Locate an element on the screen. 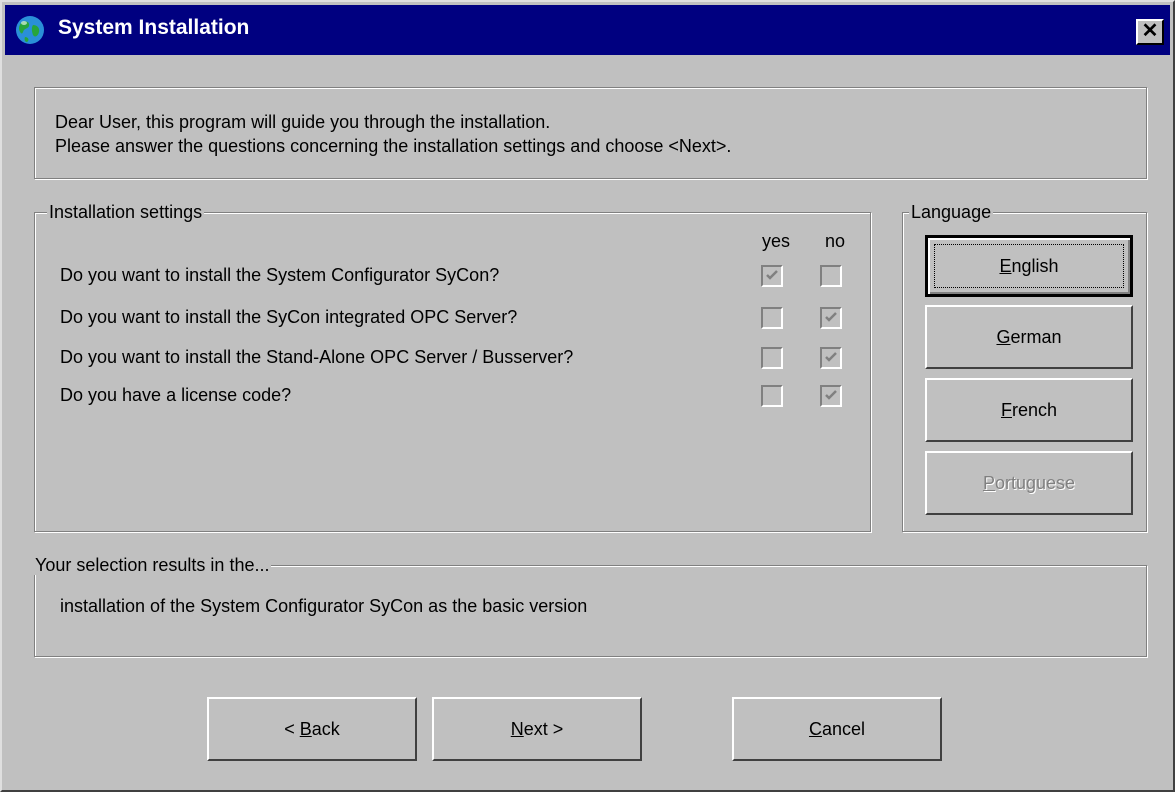  installation-settings-legend: Installation settings is located at coordinates (126, 212).